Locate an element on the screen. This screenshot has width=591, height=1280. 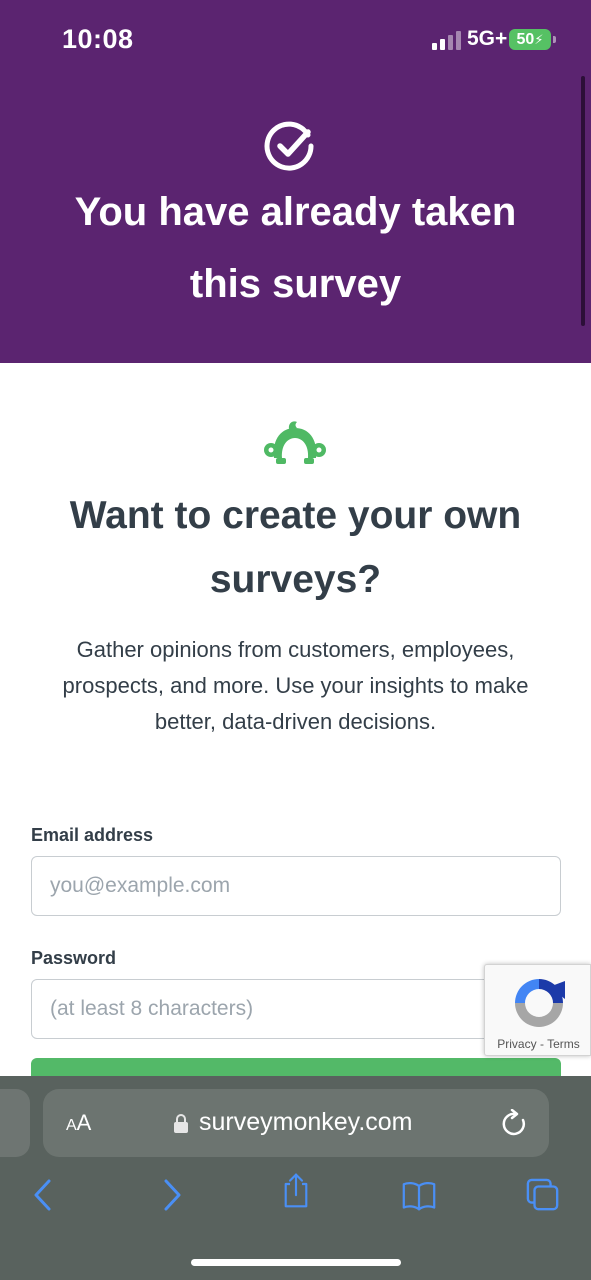
status-time: 10:08 is located at coordinates (98, 39).